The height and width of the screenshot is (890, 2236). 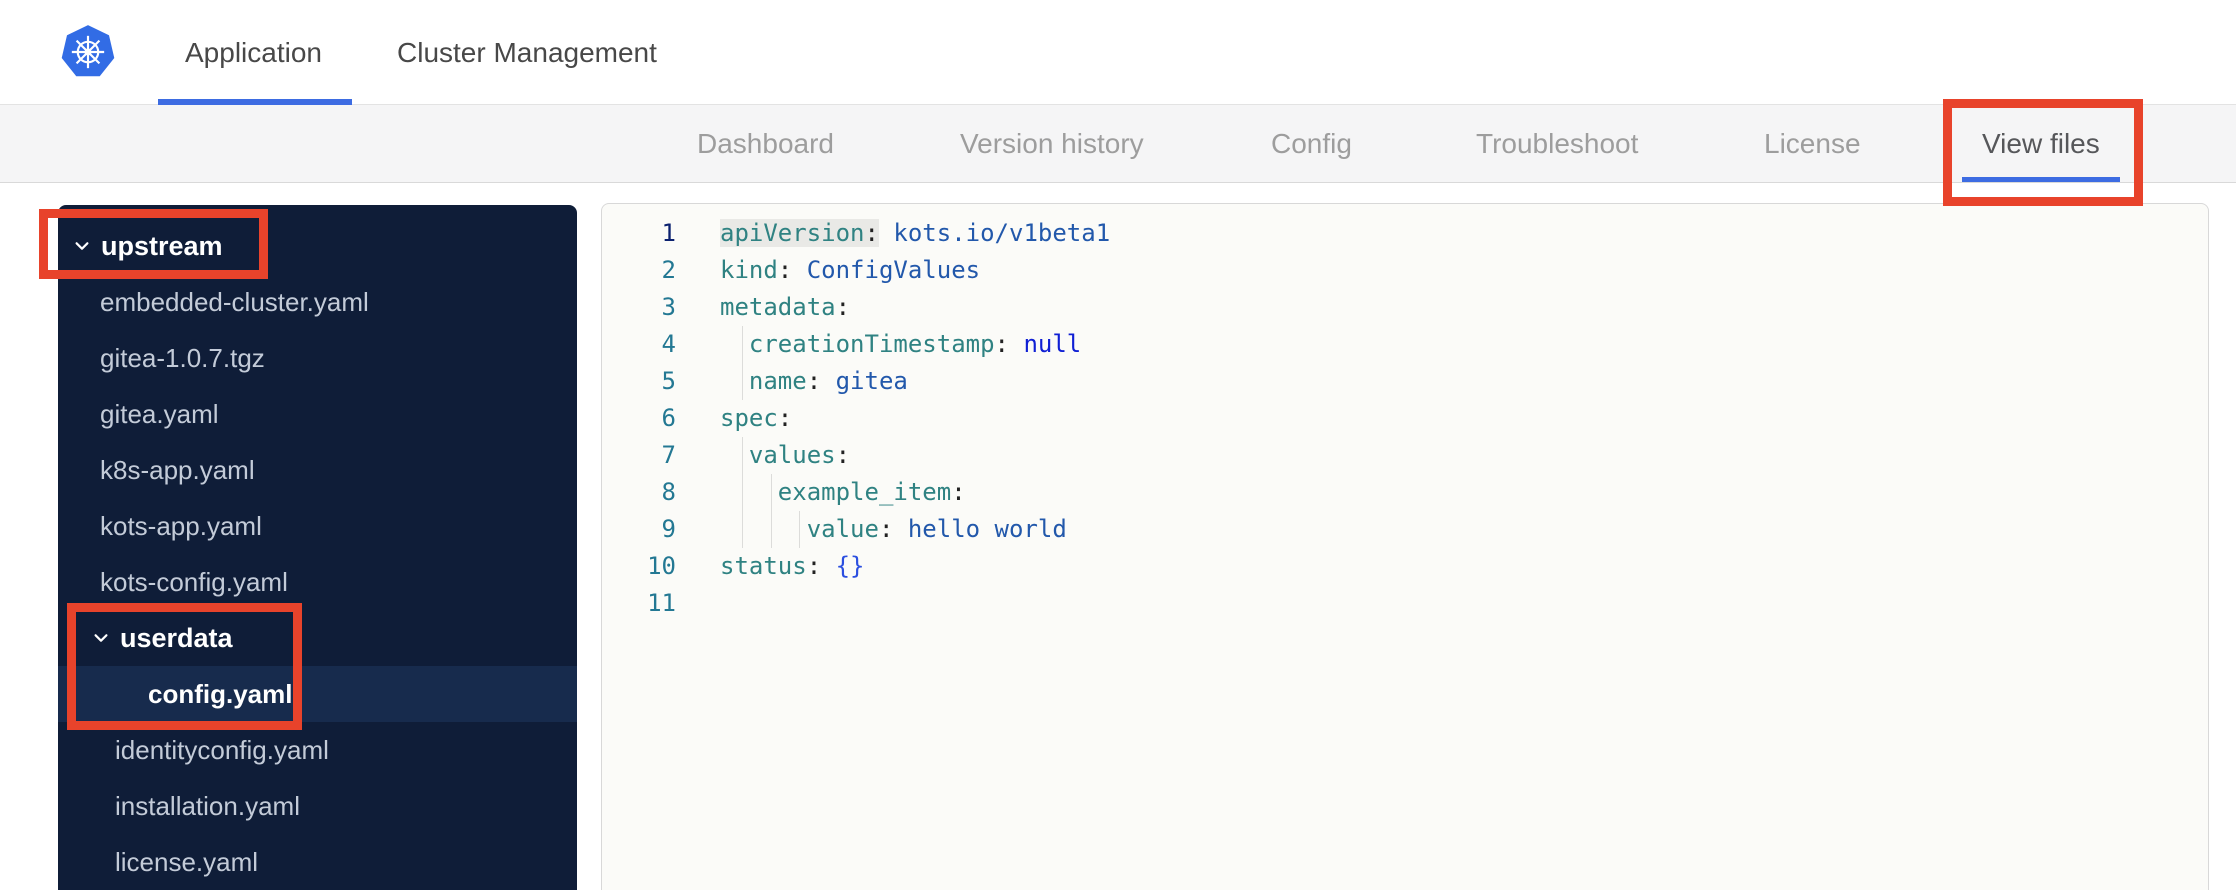 I want to click on token-key: kind, so click(x=749, y=270).